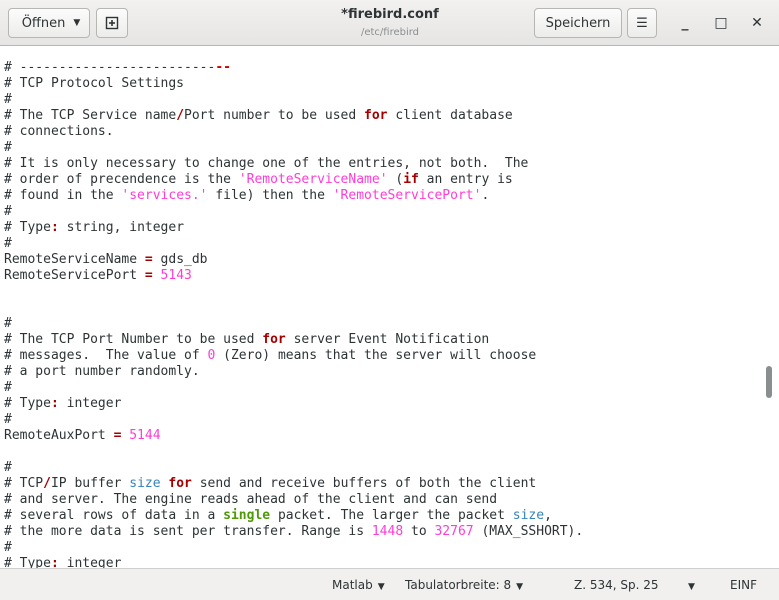  Describe the element at coordinates (313, 179) in the screenshot. I see `code-token: 'RemoteServiceName'` at that location.